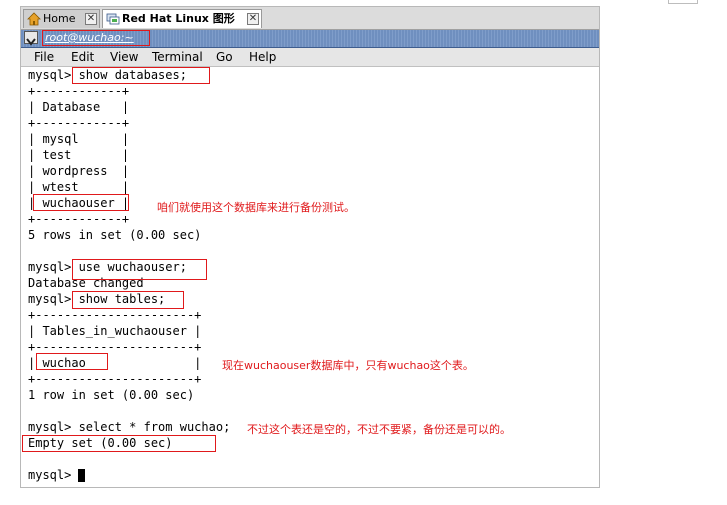 The image size is (727, 505). I want to click on terminal-line: | wtest |, so click(79, 187).